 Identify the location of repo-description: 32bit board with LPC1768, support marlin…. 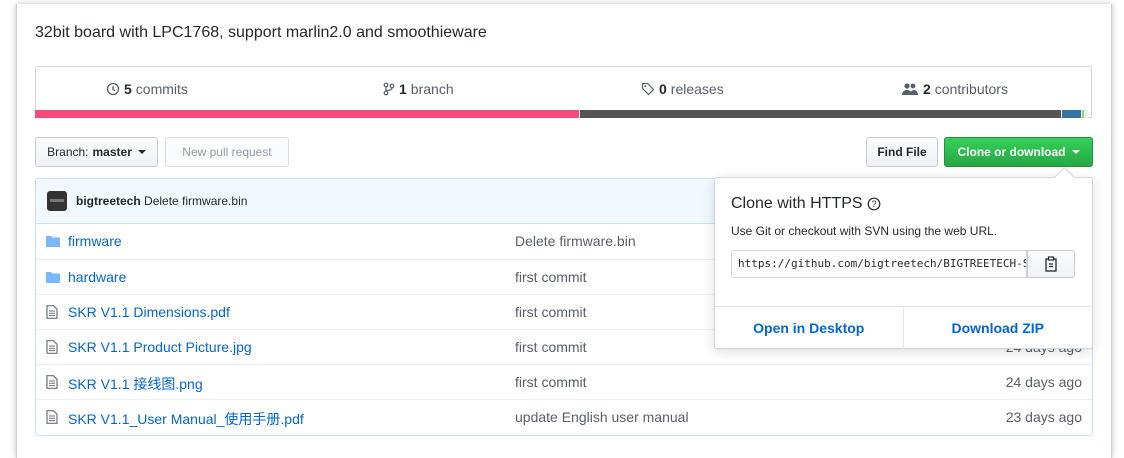
(261, 32).